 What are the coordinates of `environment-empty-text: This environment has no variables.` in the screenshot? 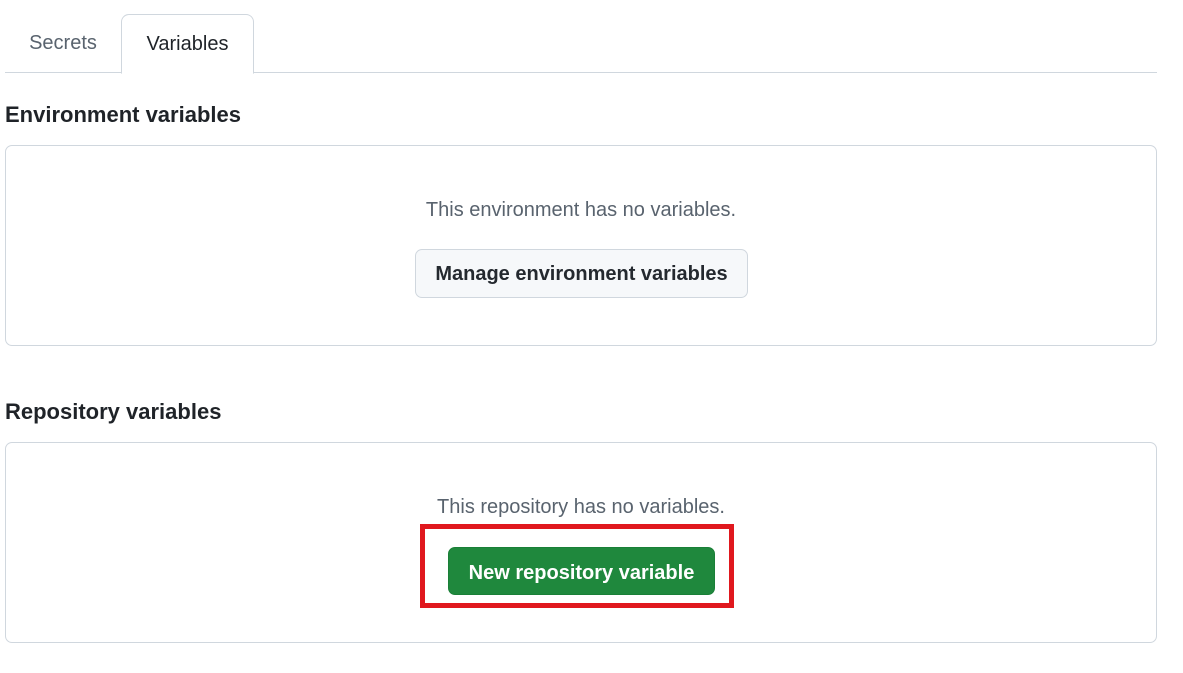 It's located at (581, 210).